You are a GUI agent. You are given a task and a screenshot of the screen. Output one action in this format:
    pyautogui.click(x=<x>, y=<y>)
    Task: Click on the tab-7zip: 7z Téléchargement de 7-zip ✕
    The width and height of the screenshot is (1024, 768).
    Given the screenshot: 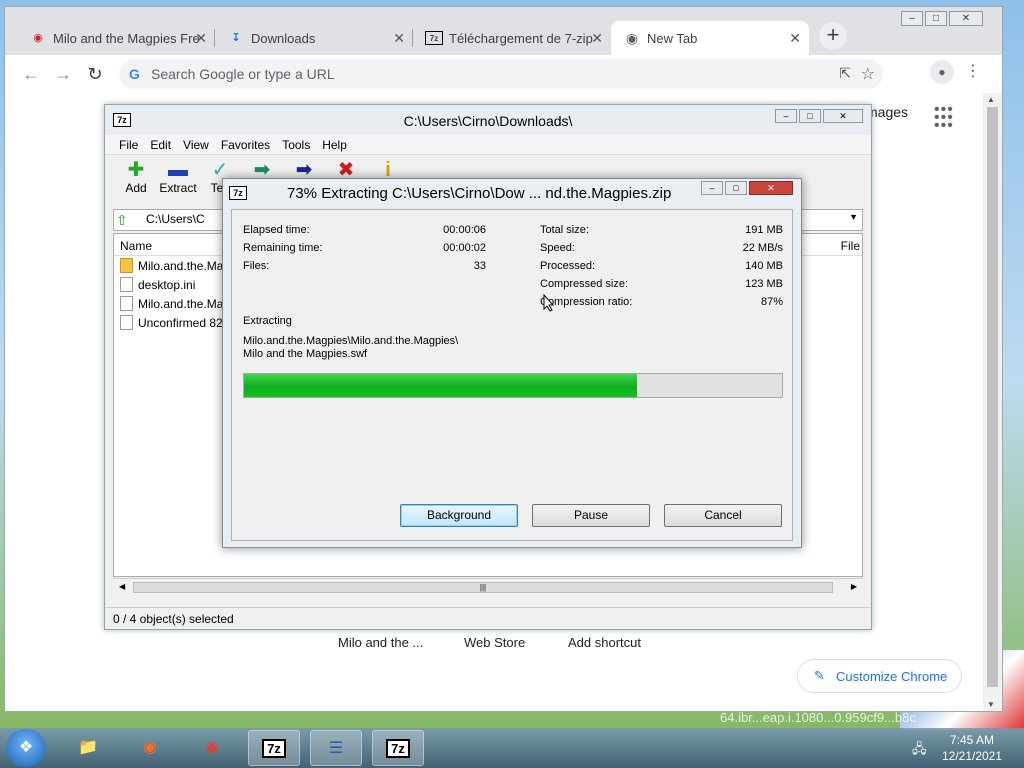 What is the action you would take?
    pyautogui.click(x=512, y=38)
    